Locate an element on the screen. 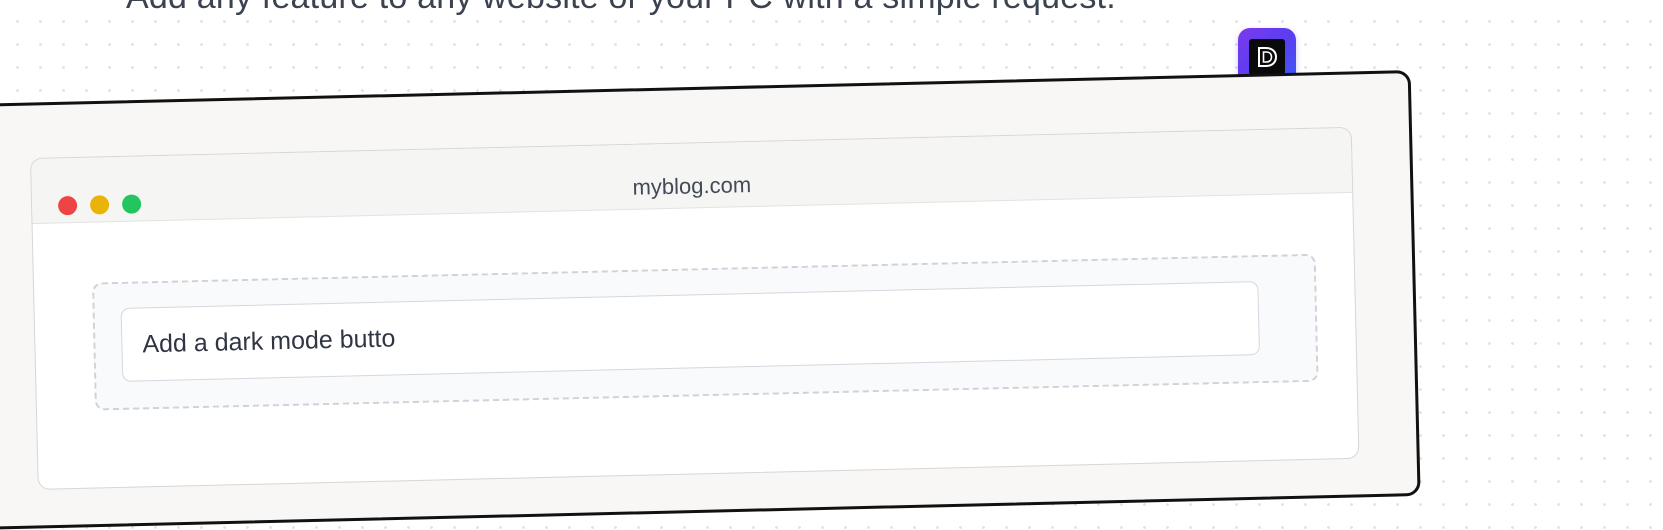 This screenshot has width=1663, height=530. logo-d-icon is located at coordinates (1268, 57).